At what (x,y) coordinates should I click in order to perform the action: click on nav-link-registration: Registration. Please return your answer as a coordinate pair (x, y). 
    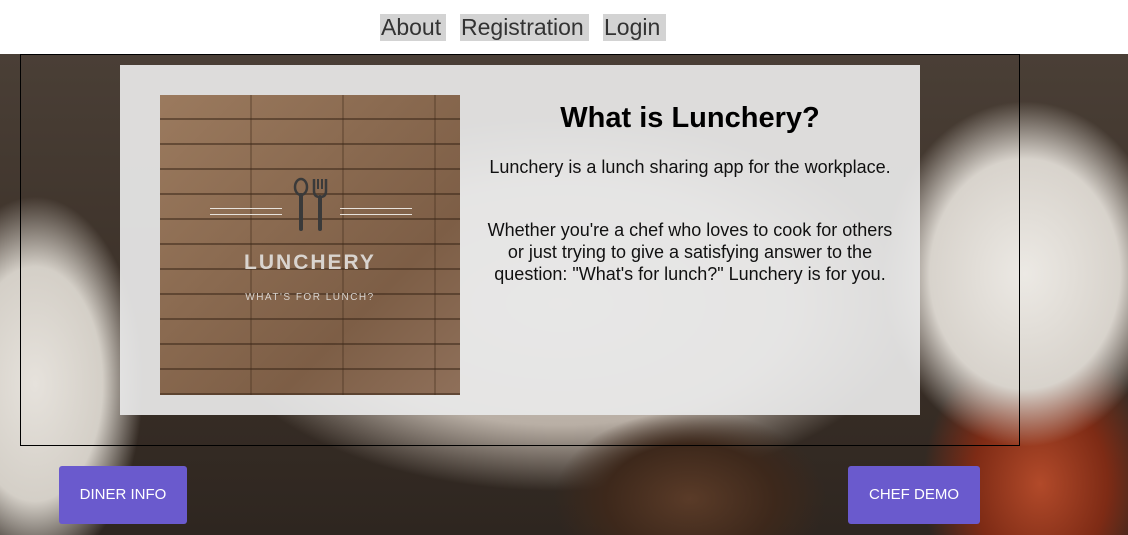
    Looking at the image, I should click on (524, 27).